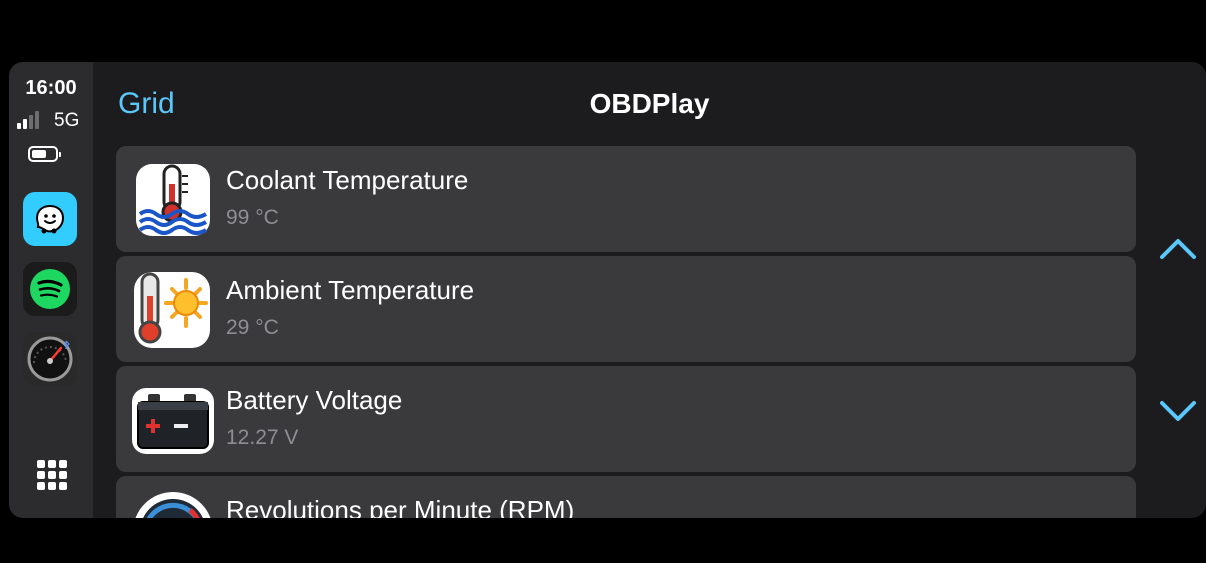 Image resolution: width=1206 pixels, height=563 pixels. I want to click on network-label: 5G, so click(67, 120).